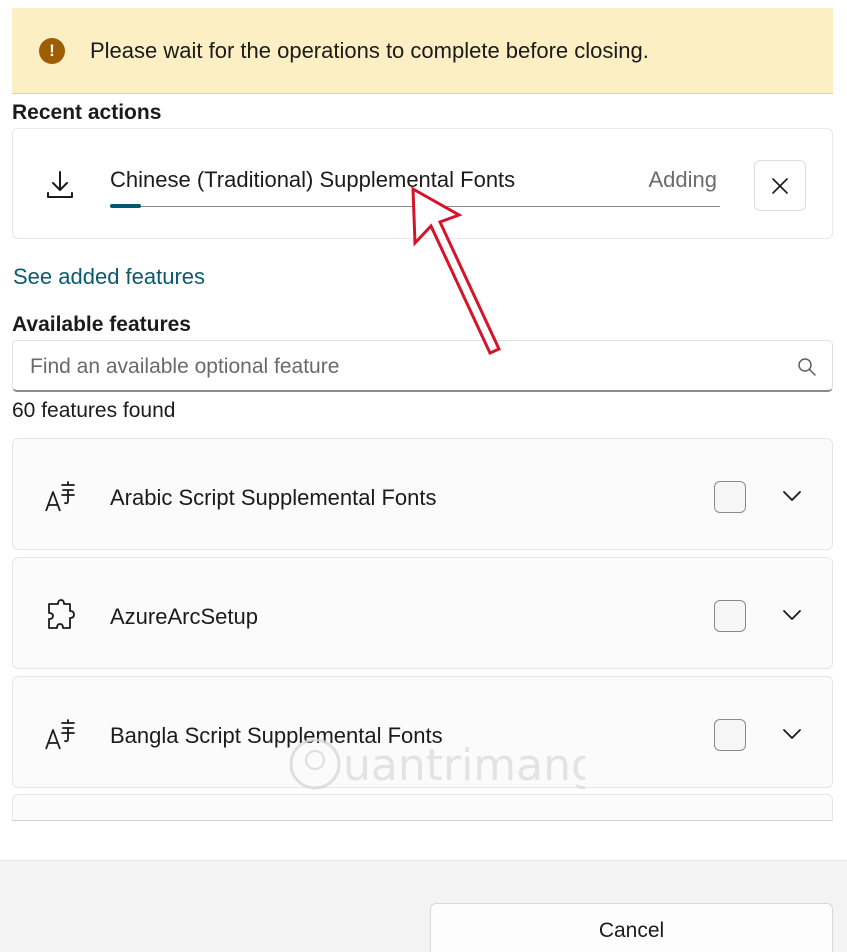 The width and height of the screenshot is (847, 952). I want to click on feature-name: Arabic Script Supplemental Fonts, so click(273, 497).